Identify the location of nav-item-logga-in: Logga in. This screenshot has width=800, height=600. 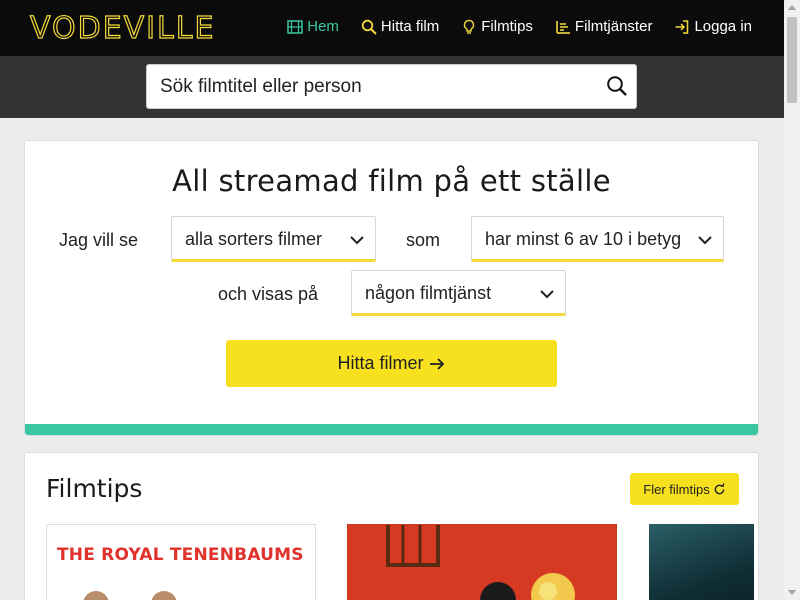
(713, 26).